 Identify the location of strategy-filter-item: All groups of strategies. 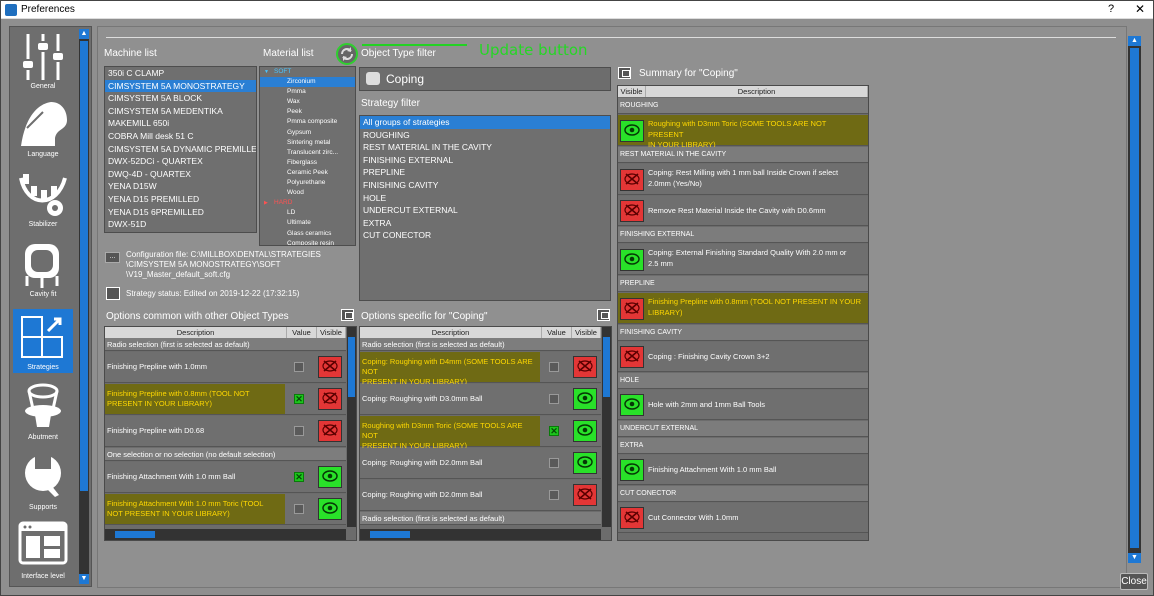
(485, 122).